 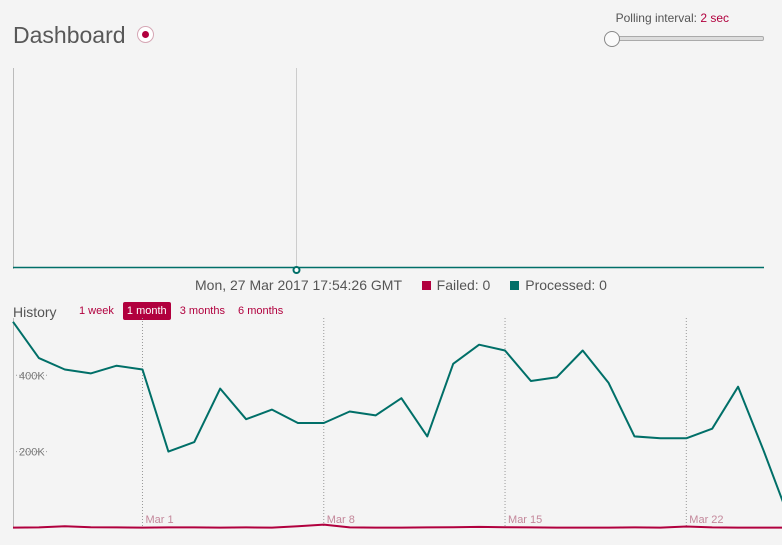 I want to click on polling-interval: Polling interval: 2 sec, so click(x=672, y=18).